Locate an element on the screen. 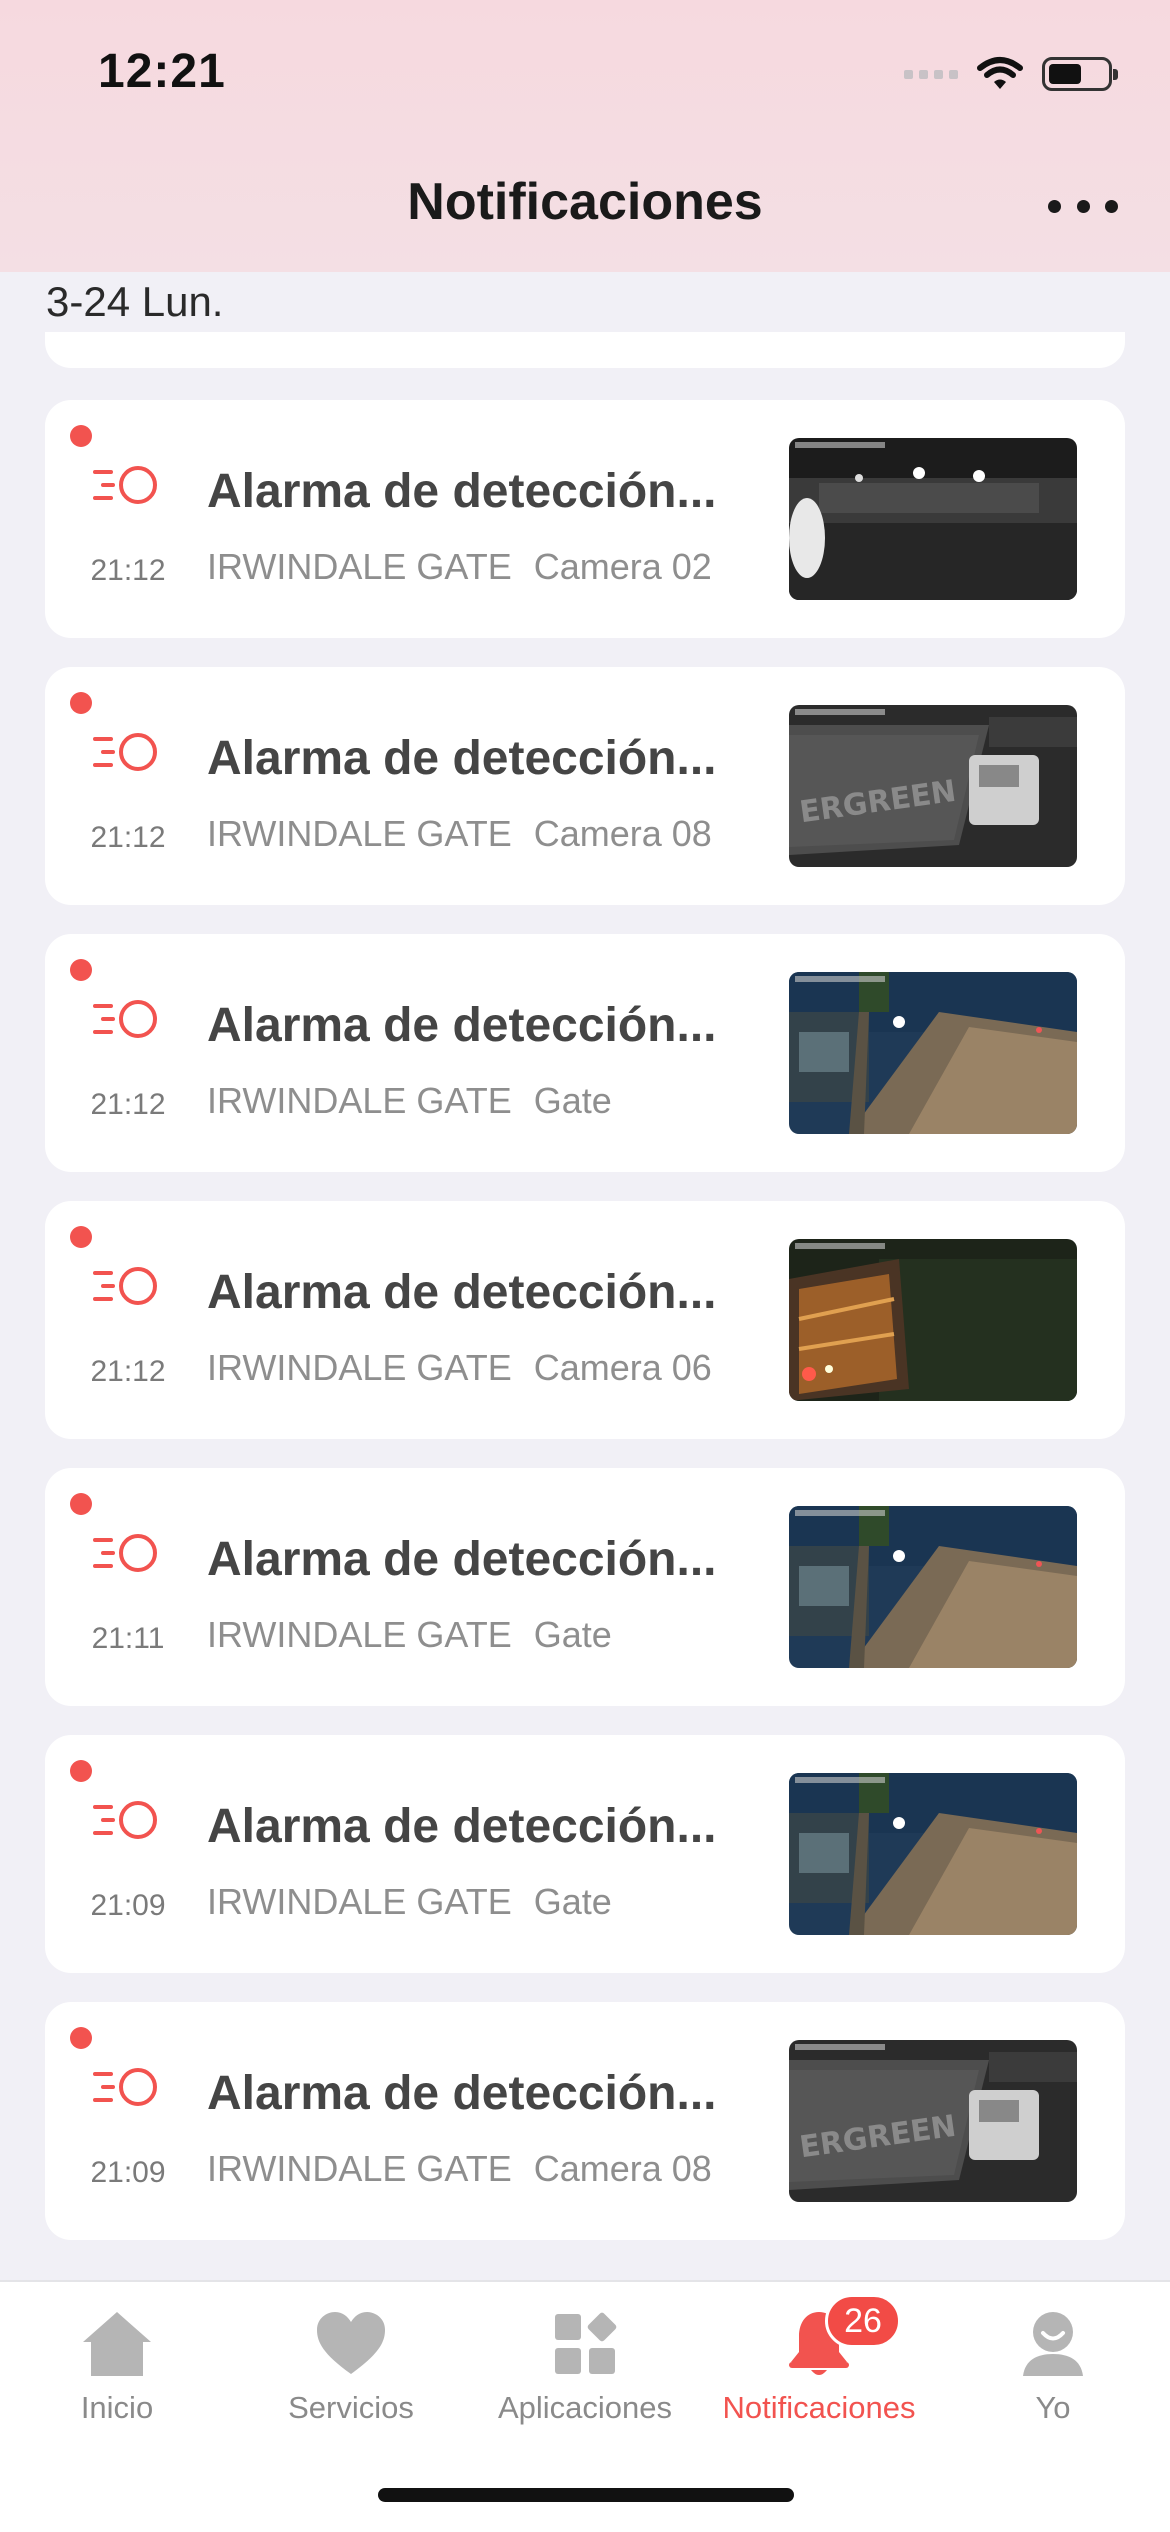 Image resolution: width=1170 pixels, height=2532 pixels. tab-inicio: Inicio is located at coordinates (117, 2382).